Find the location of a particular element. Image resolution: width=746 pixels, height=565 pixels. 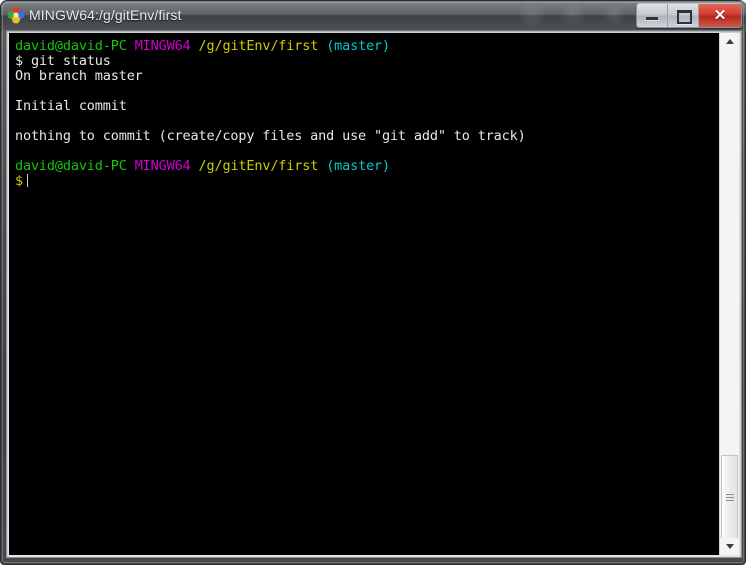

scroll-up-arrow is located at coordinates (729, 41).